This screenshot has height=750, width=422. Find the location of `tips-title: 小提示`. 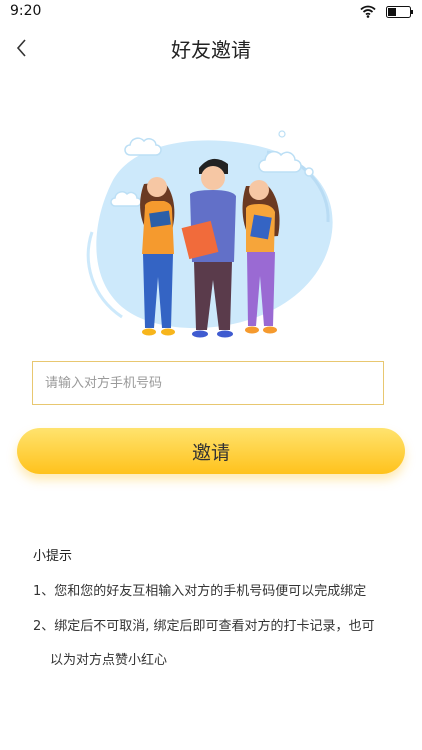

tips-title: 小提示 is located at coordinates (53, 556).